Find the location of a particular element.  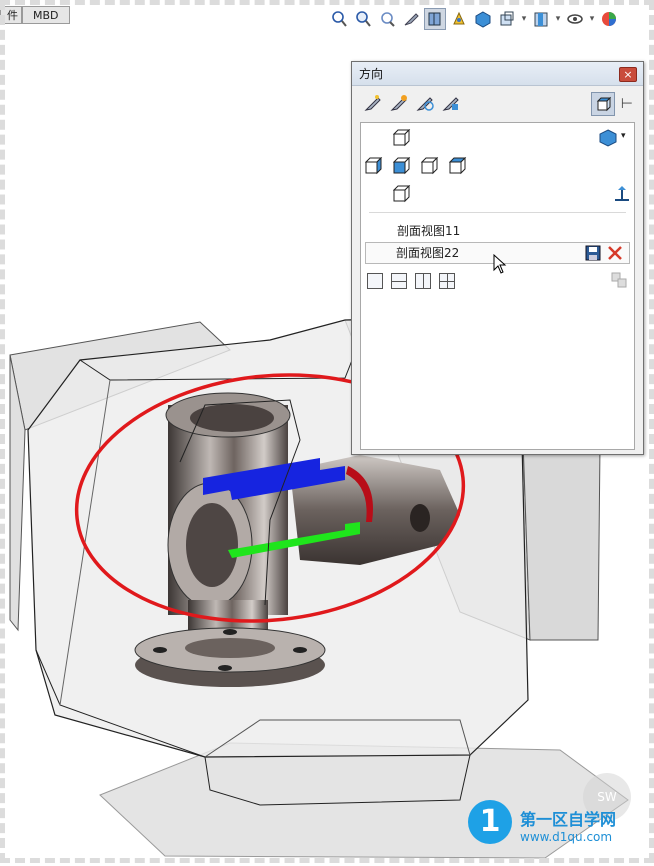

view-settings-icon is located at coordinates (575, 19).